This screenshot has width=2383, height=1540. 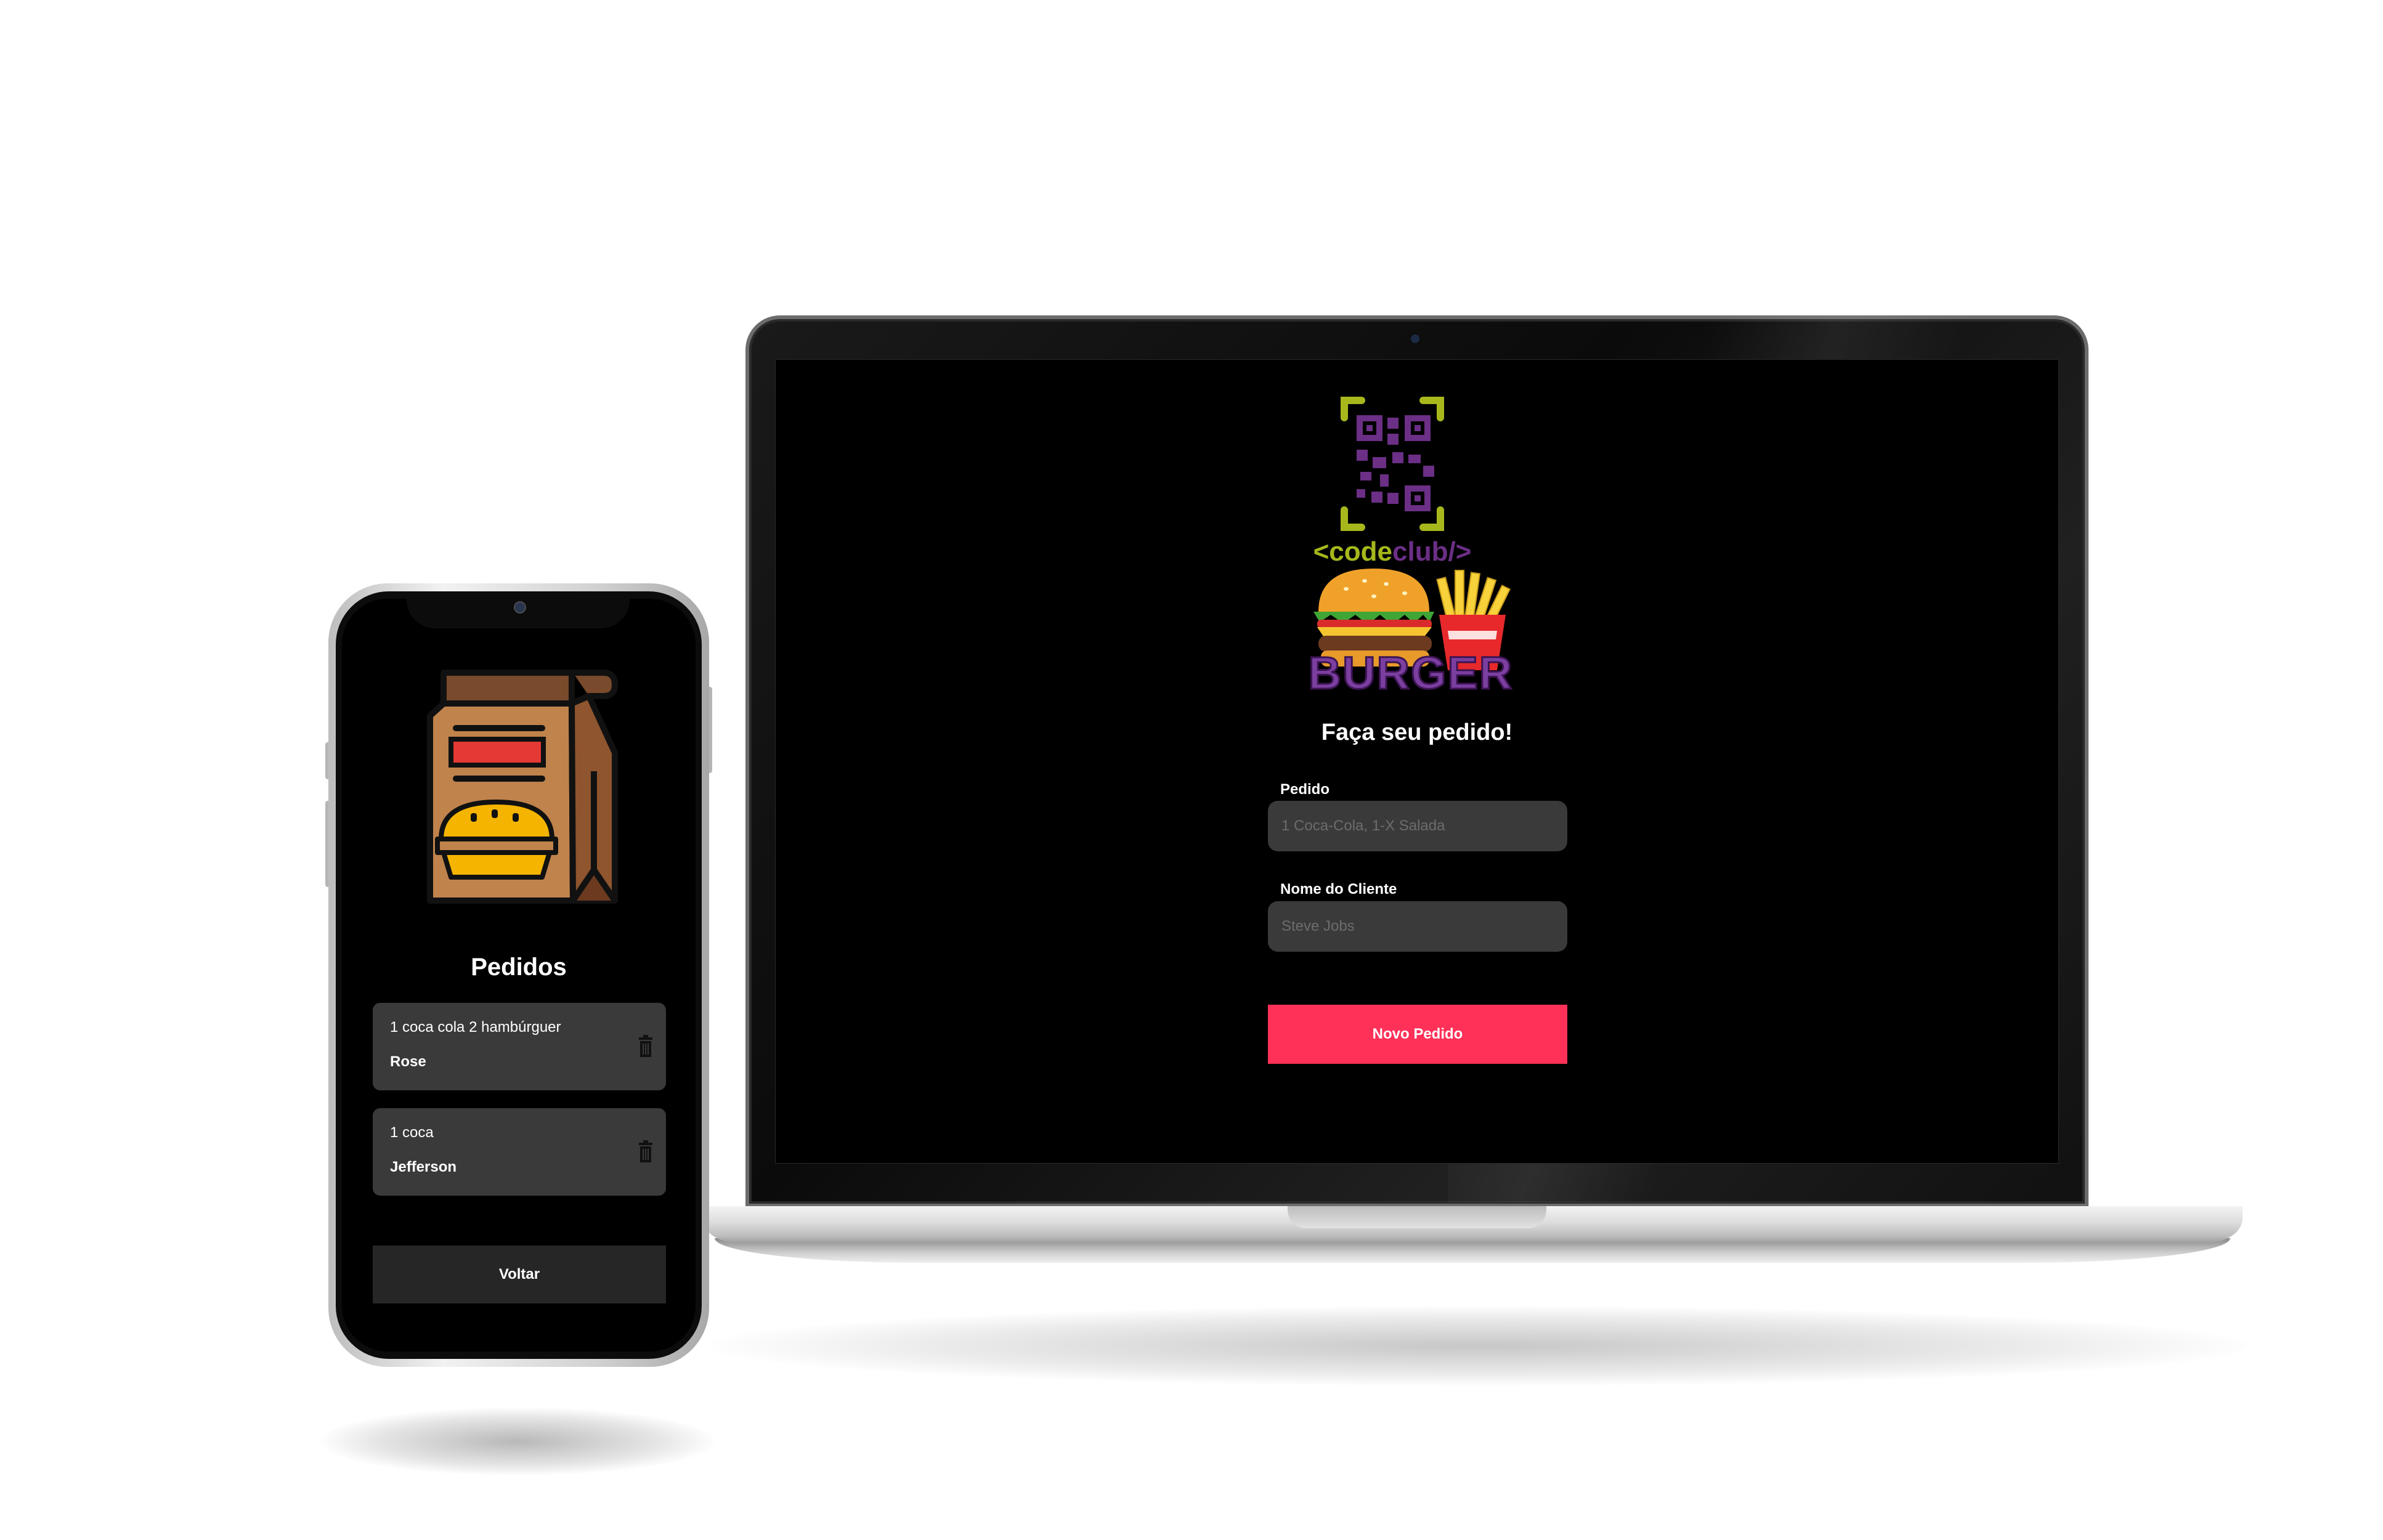 I want to click on codeclub-burger-logo: <codeclub/> BURGER, so click(x=1410, y=546).